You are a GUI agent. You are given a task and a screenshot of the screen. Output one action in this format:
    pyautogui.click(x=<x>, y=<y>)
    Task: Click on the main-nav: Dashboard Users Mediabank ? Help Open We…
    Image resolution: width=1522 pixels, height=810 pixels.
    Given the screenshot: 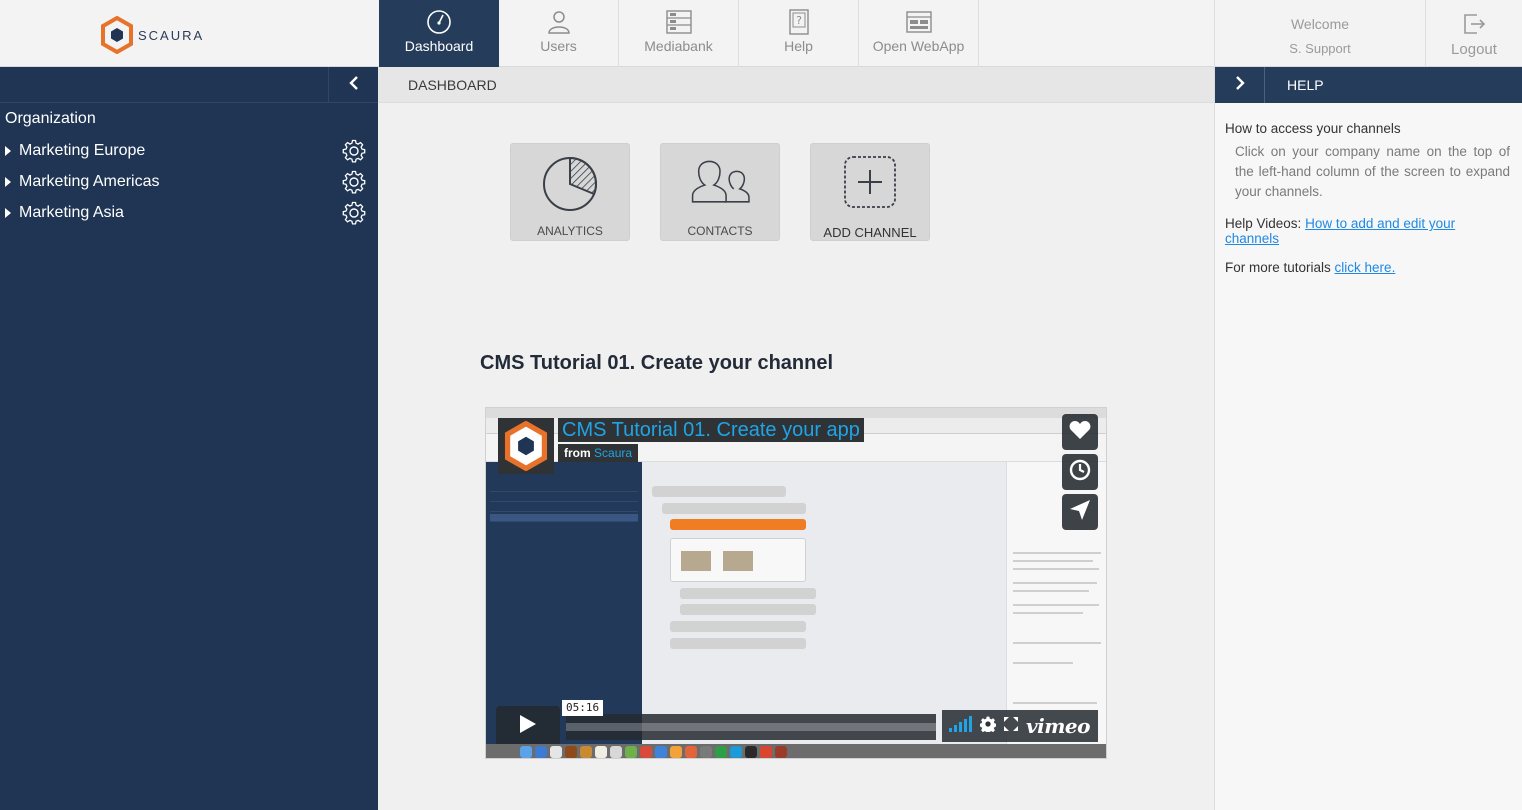 What is the action you would take?
    pyautogui.click(x=679, y=33)
    